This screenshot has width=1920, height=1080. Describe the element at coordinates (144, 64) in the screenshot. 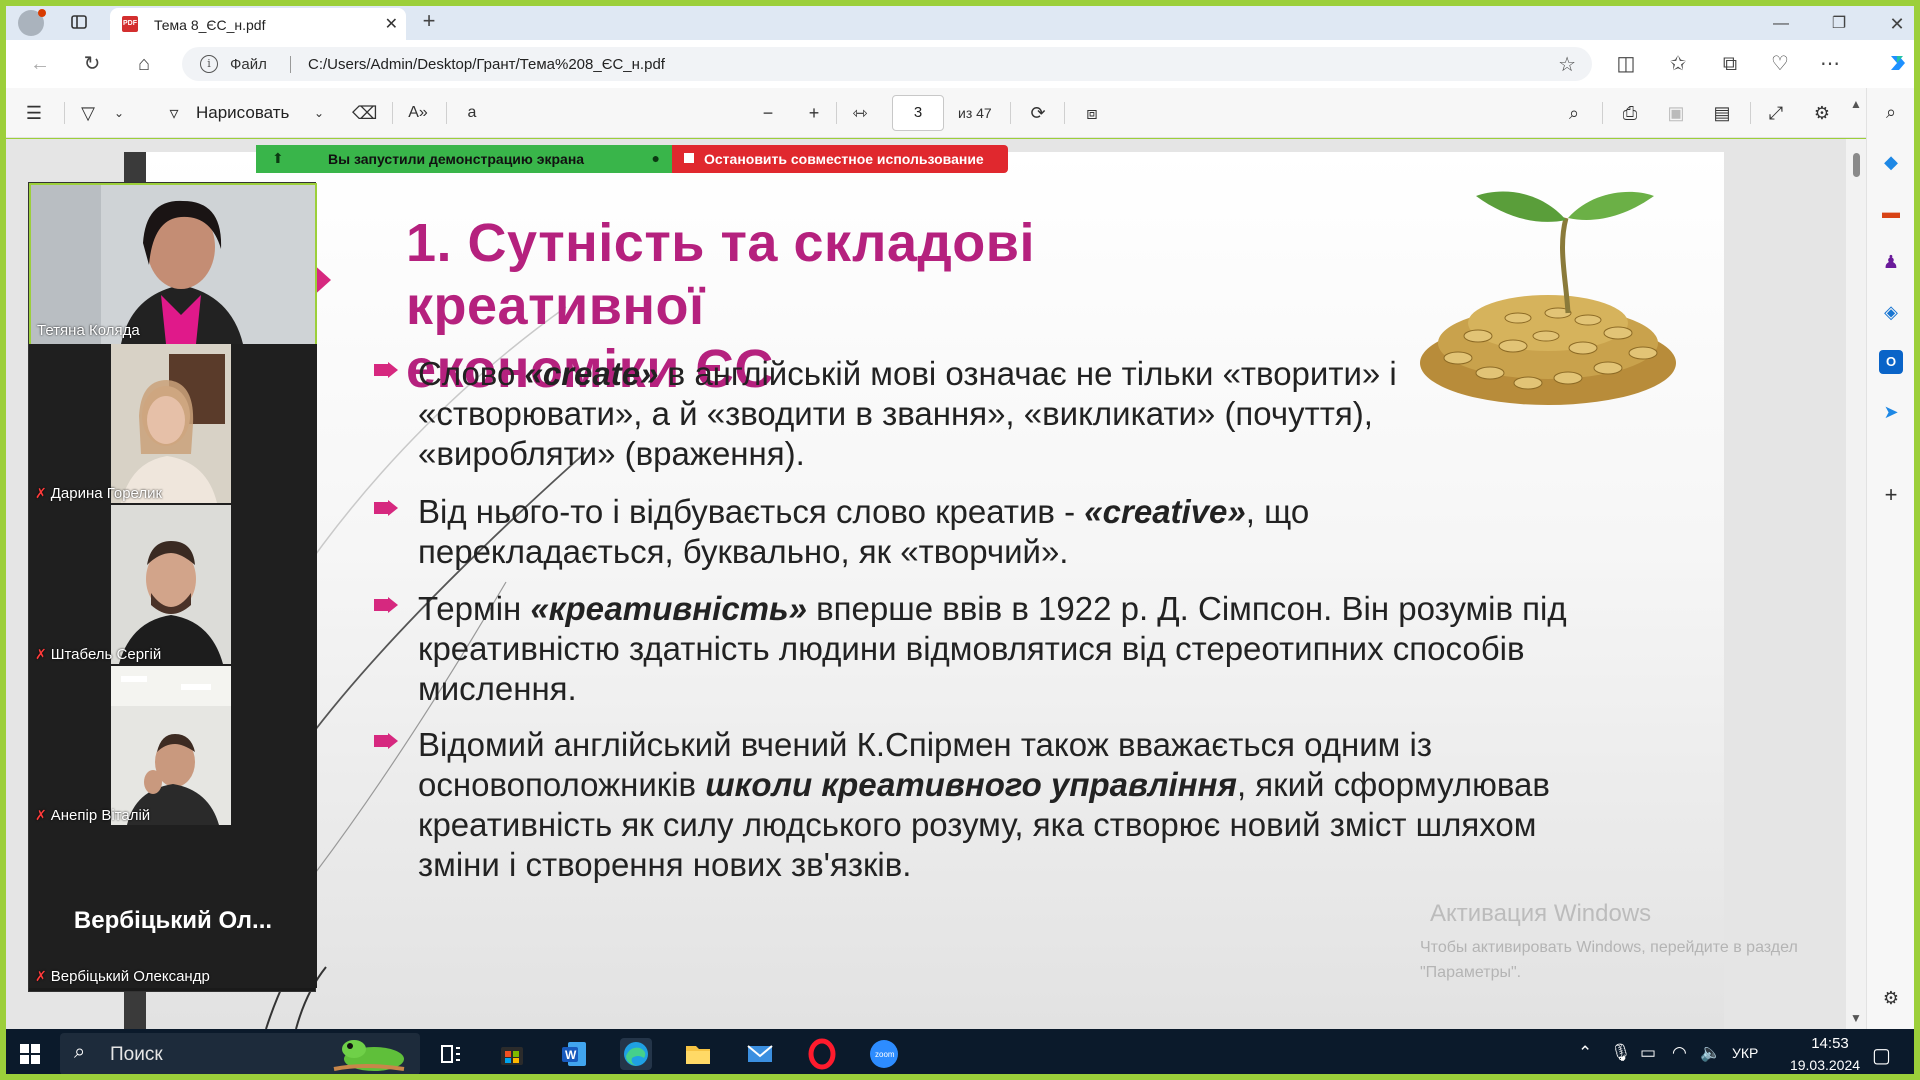

I see `home-icon: ⌂` at that location.